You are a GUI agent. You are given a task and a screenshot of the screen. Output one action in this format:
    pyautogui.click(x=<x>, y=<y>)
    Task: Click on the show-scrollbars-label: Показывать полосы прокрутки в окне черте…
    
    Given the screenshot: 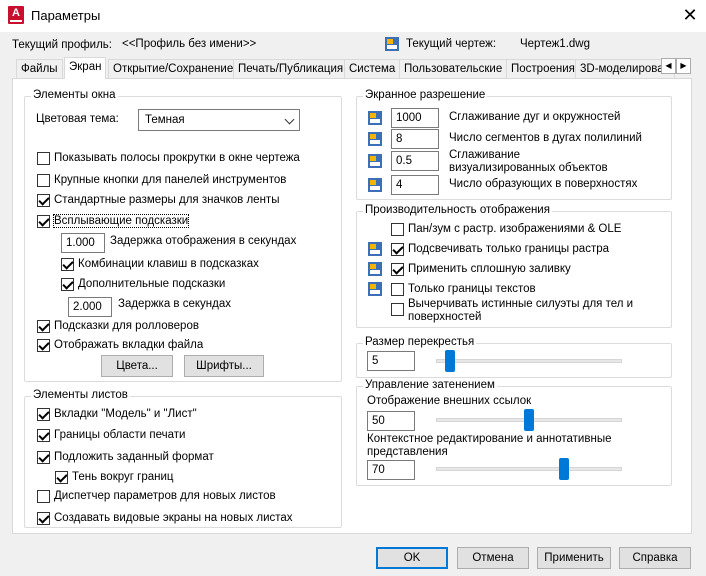 What is the action you would take?
    pyautogui.click(x=177, y=158)
    